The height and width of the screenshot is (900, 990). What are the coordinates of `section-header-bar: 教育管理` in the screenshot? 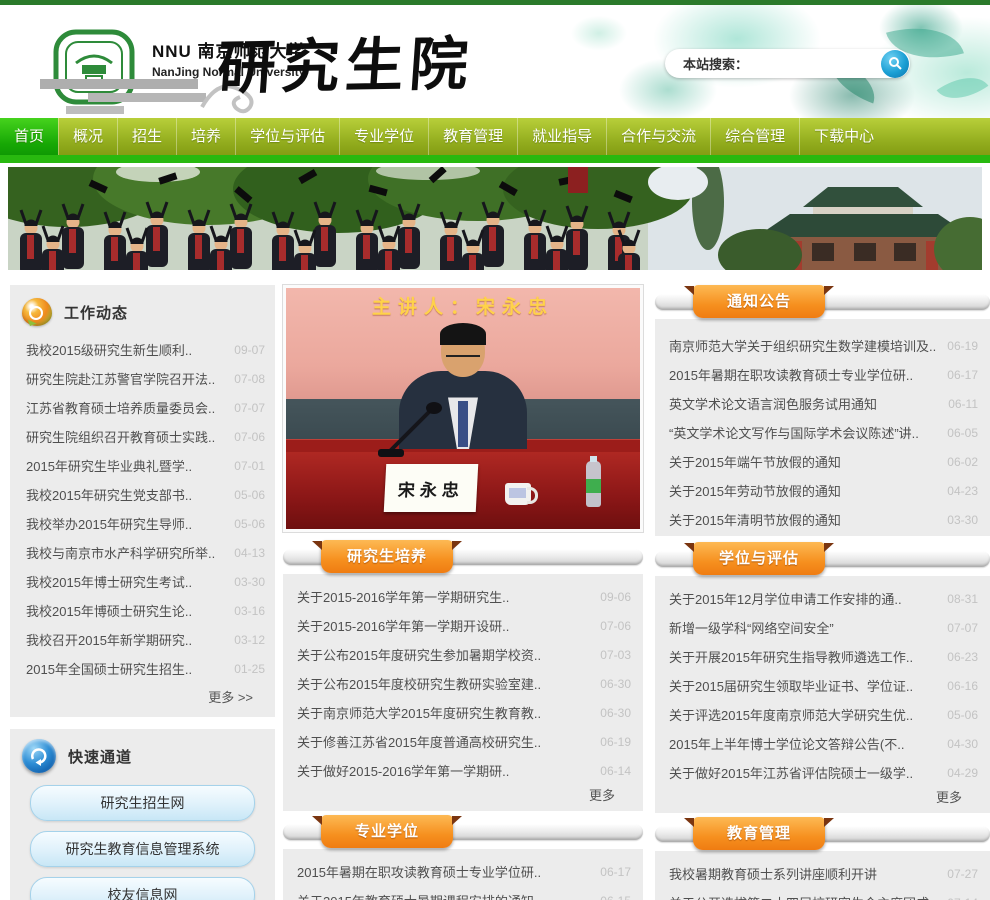 It's located at (822, 834).